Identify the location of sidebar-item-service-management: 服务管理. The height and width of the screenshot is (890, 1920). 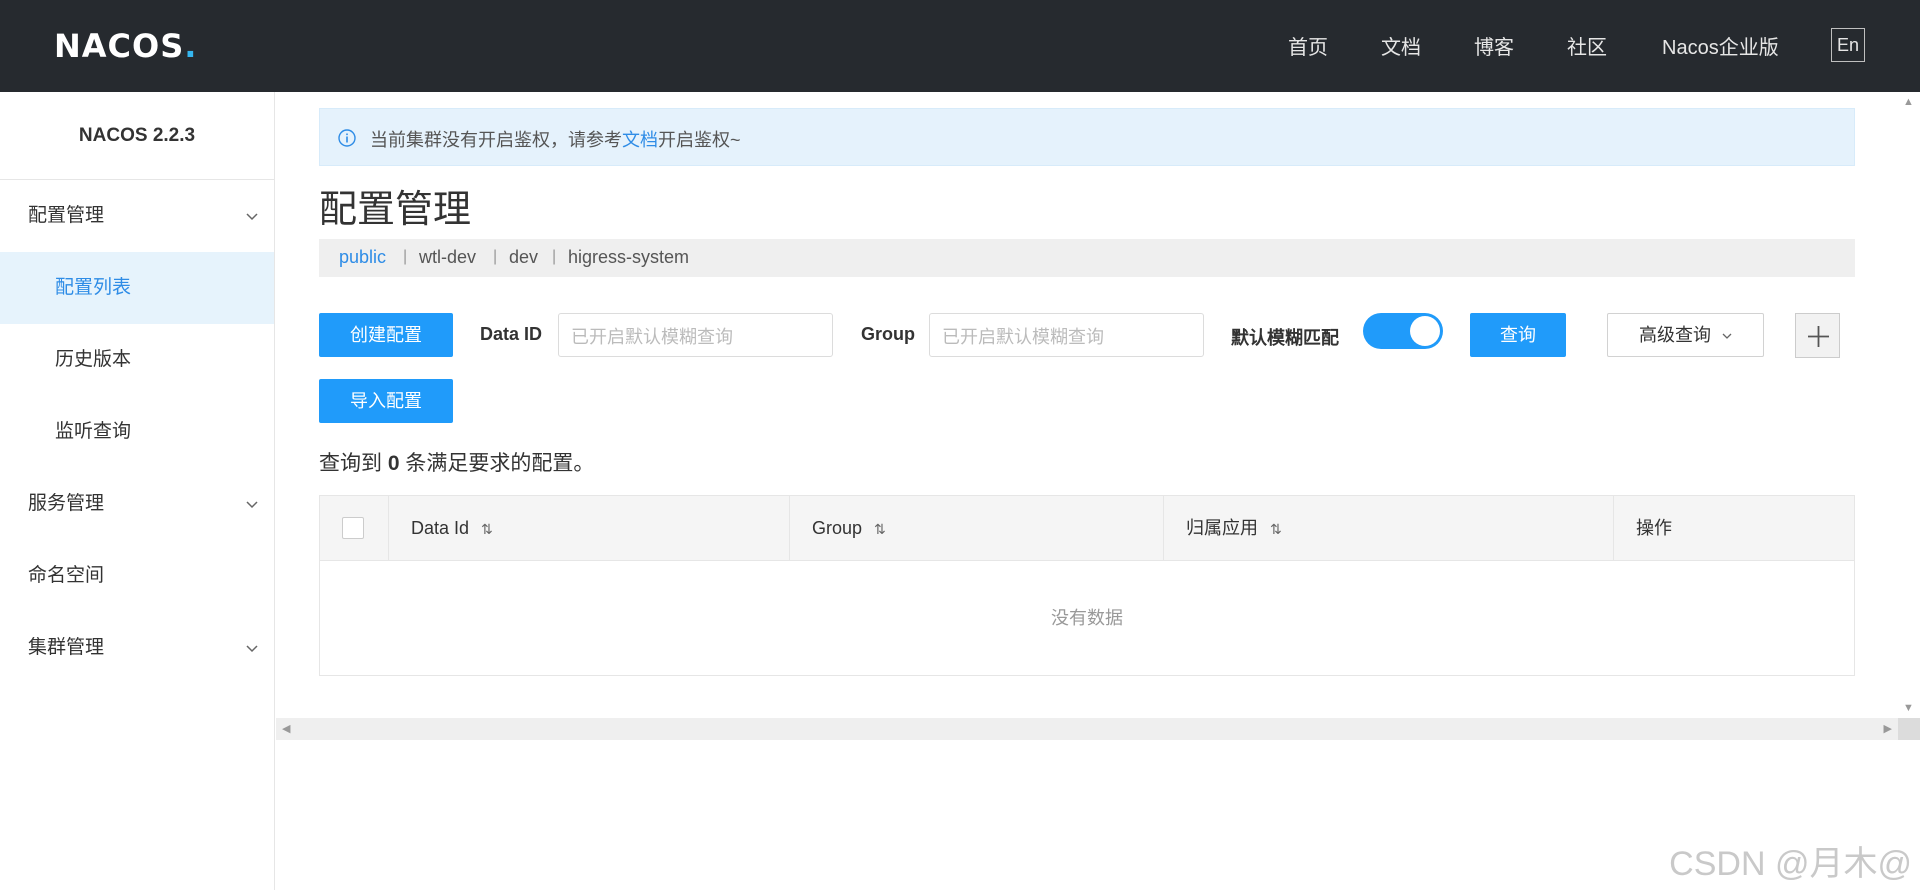
(137, 504).